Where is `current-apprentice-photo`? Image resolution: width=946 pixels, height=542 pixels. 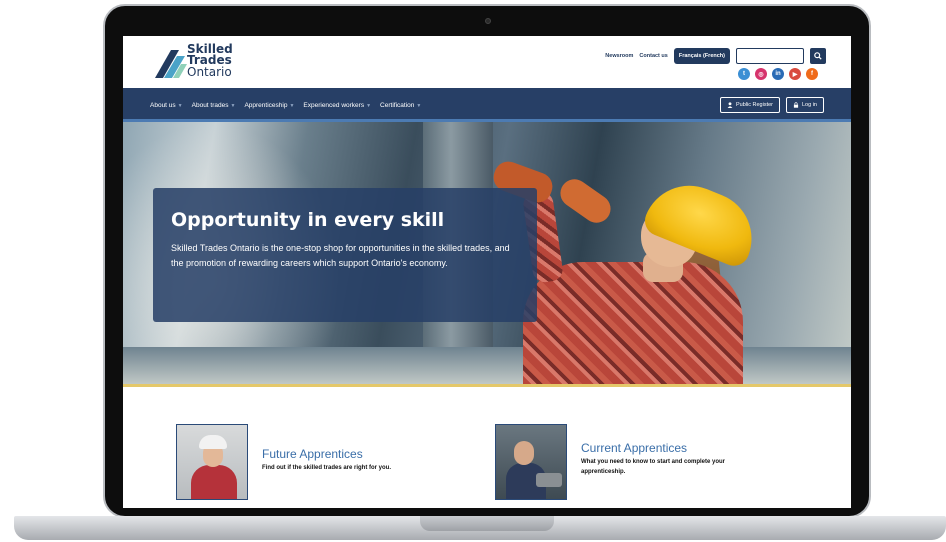
current-apprentice-photo is located at coordinates (531, 462).